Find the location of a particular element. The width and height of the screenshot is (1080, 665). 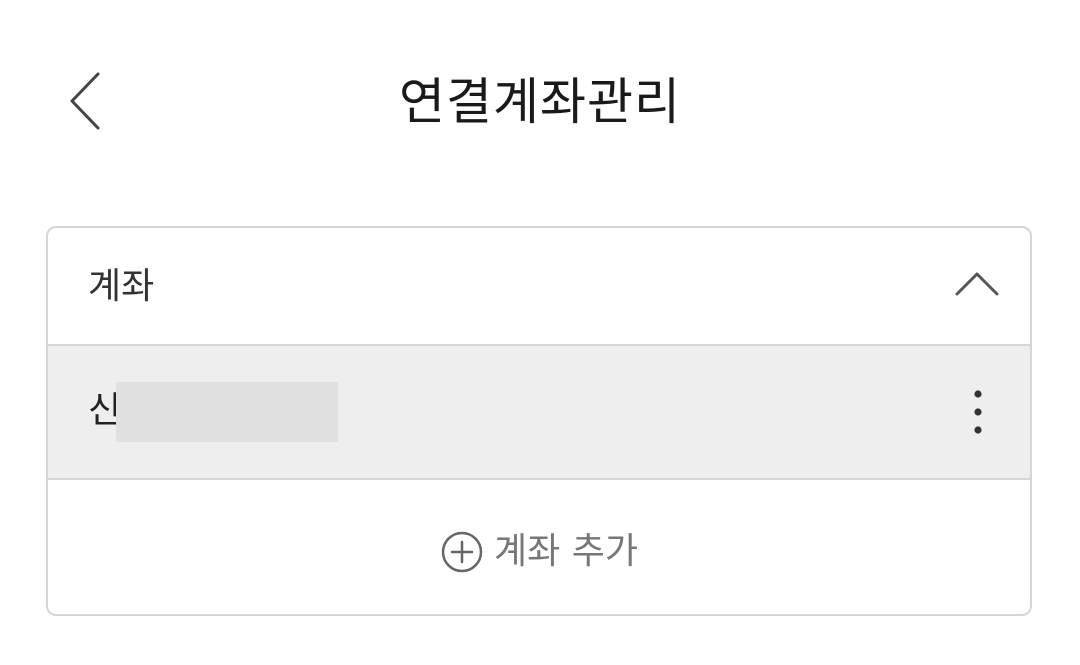

chevron-up-icon is located at coordinates (977, 284).